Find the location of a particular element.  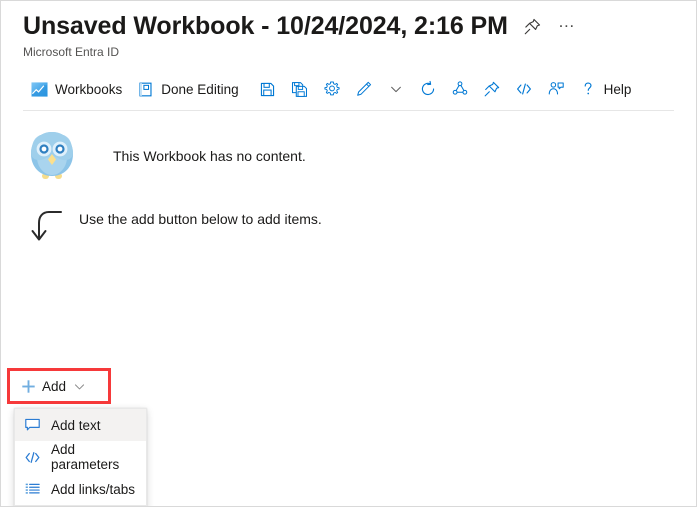

page-title: Unsaved Workbook - 10/24/2024, 2:16 PM is located at coordinates (265, 26).